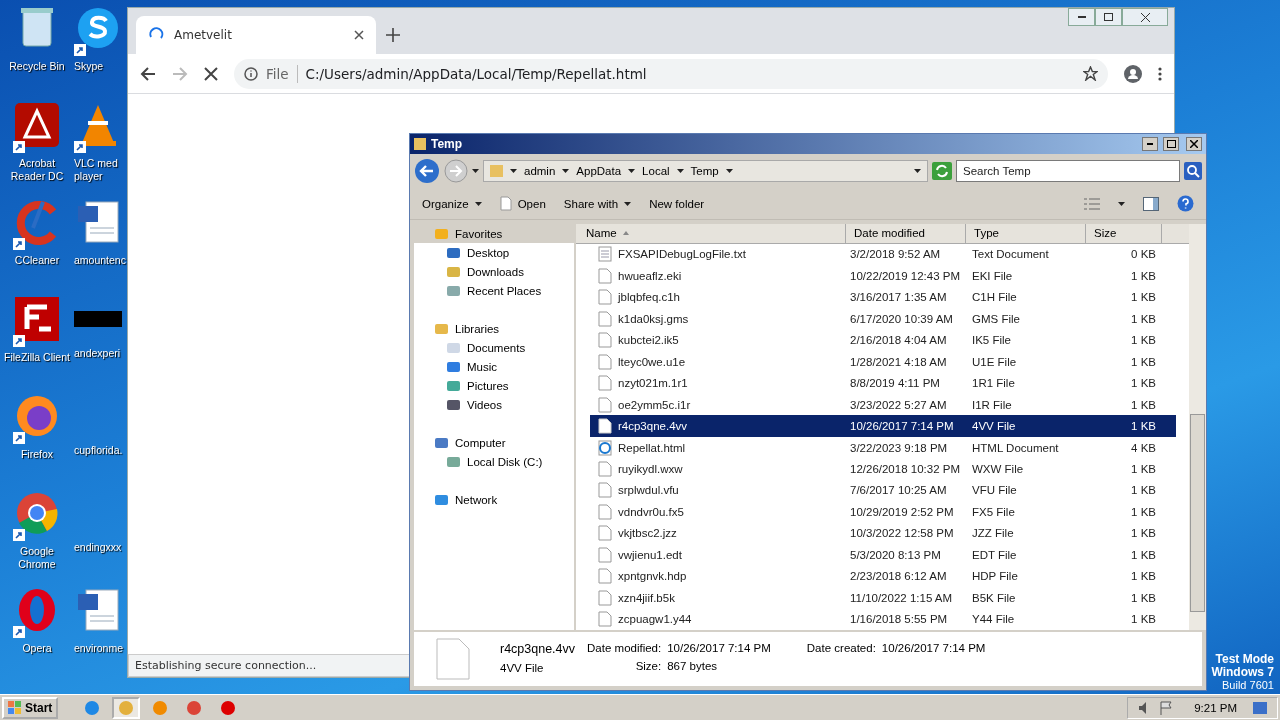  What do you see at coordinates (494, 328) in the screenshot?
I see `nav-item: Libraries` at bounding box center [494, 328].